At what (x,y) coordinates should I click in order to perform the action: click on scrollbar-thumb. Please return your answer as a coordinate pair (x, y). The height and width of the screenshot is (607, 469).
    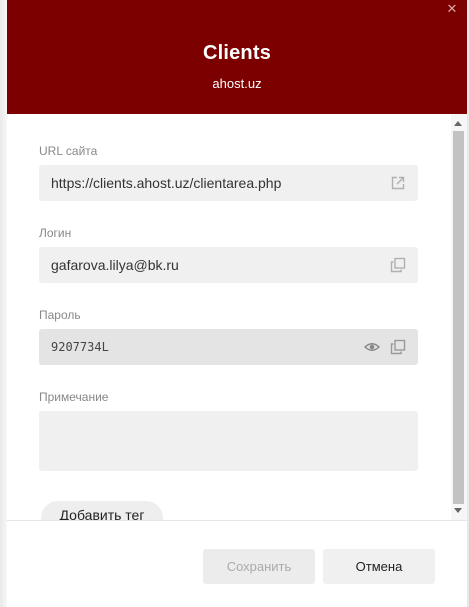
    Looking at the image, I should click on (458, 317).